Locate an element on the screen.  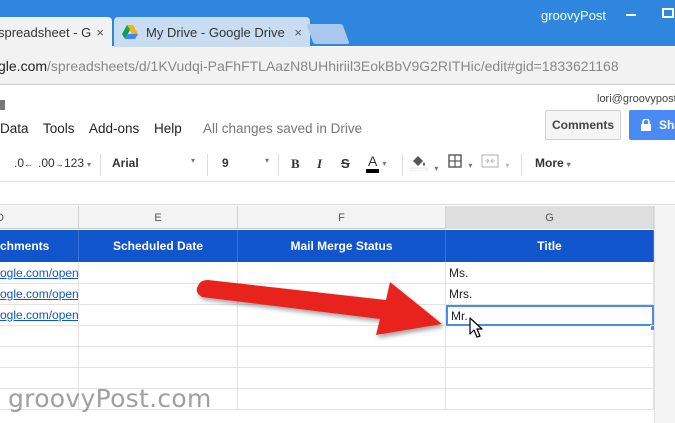
header-cell-mail-merge-status: Mail Merge Status is located at coordinates (342, 246).